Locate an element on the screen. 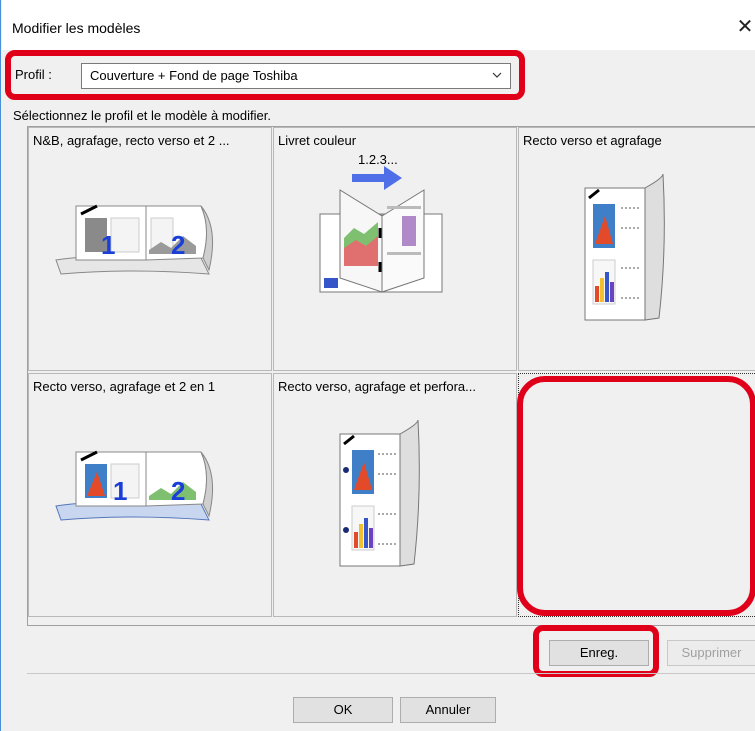  booklet-2in1-bw-icon: 1 2 is located at coordinates (134, 239).